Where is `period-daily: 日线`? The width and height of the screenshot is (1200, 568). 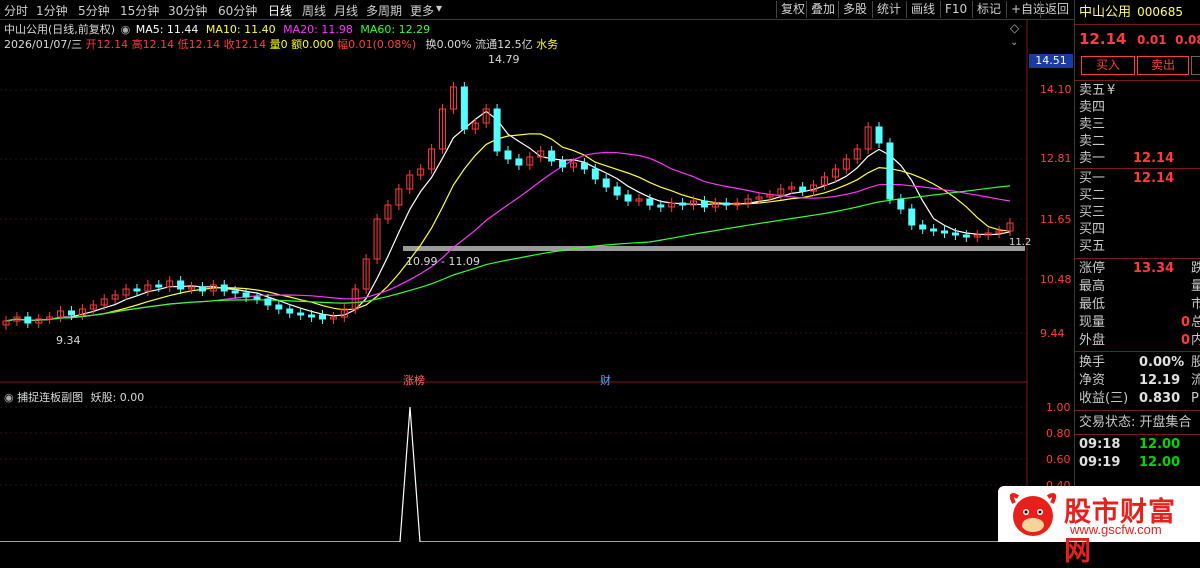
period-daily: 日线 is located at coordinates (280, 10).